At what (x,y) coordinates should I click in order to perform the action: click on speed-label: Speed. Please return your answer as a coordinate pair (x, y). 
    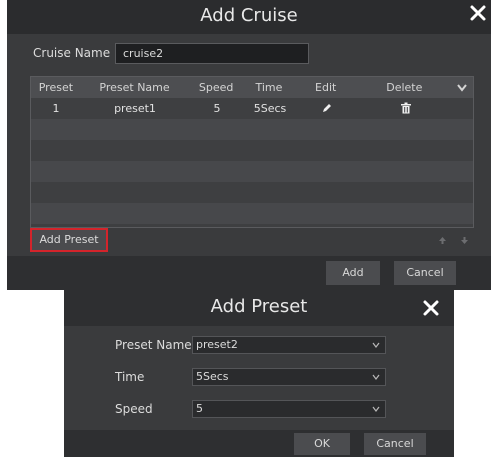
    Looking at the image, I should click on (134, 409).